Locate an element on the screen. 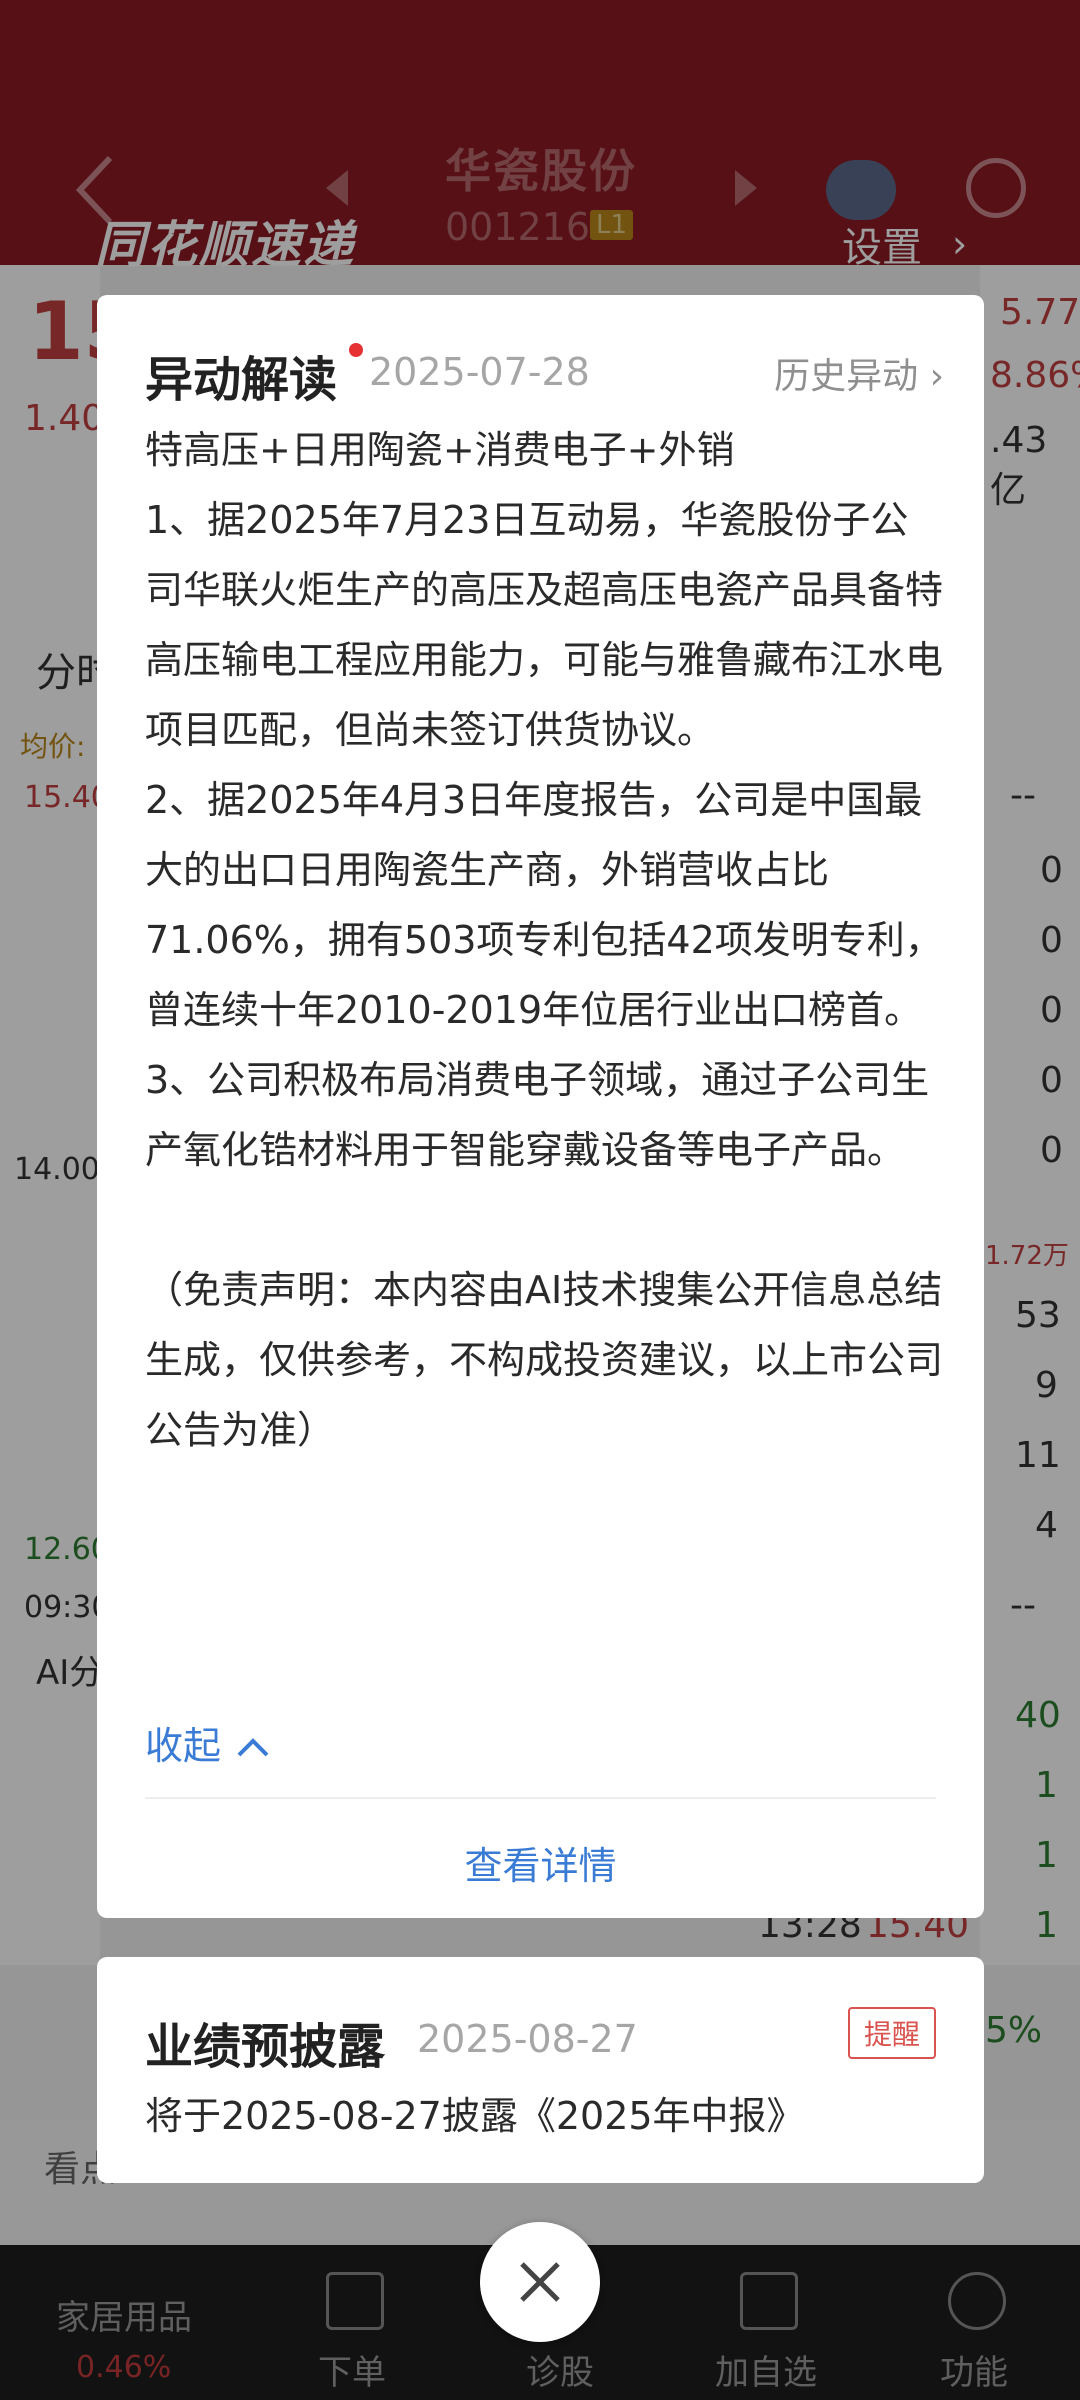 Image resolution: width=1080 pixels, height=2400 pixels. view-details-button: 查看详情 is located at coordinates (540, 1862).